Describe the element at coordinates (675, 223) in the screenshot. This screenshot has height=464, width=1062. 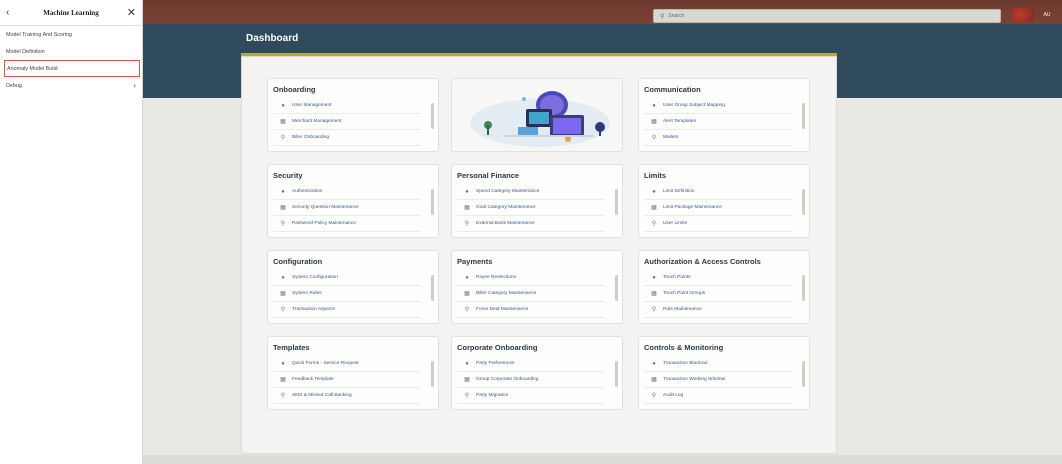
I see `card-link-label: User Limits` at that location.